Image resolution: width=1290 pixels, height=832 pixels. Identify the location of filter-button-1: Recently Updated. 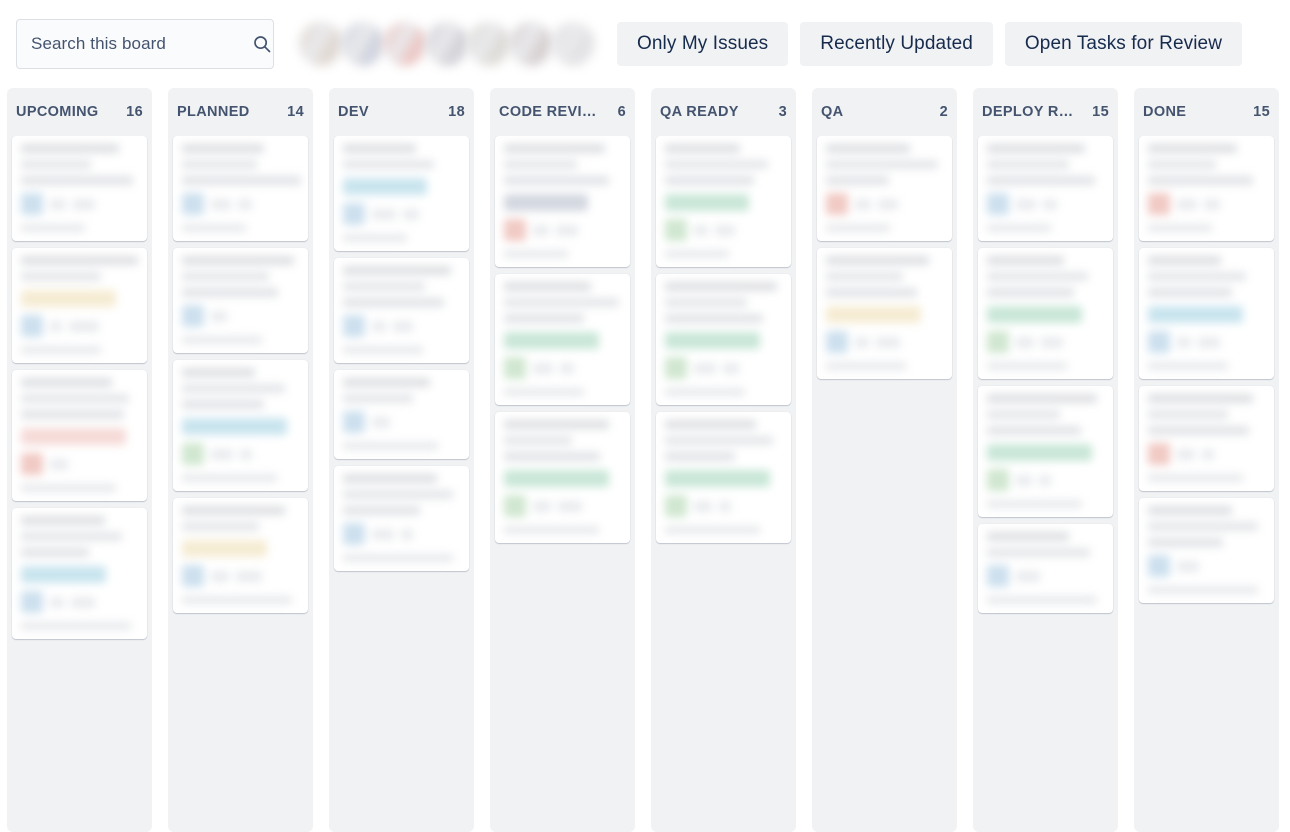
(896, 44).